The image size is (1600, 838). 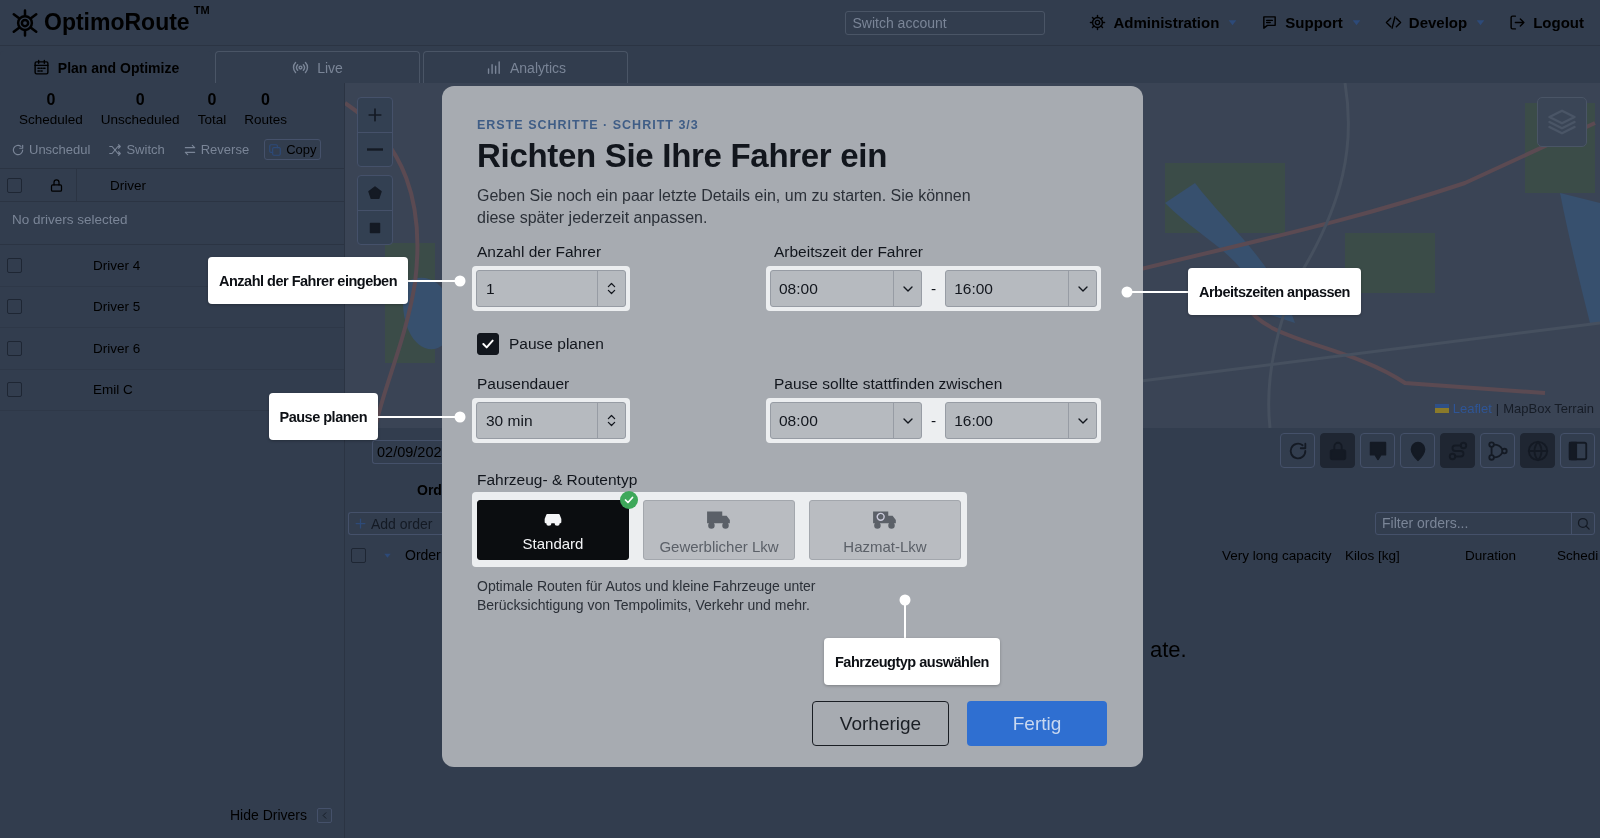 What do you see at coordinates (375, 149) in the screenshot?
I see `minus-icon` at bounding box center [375, 149].